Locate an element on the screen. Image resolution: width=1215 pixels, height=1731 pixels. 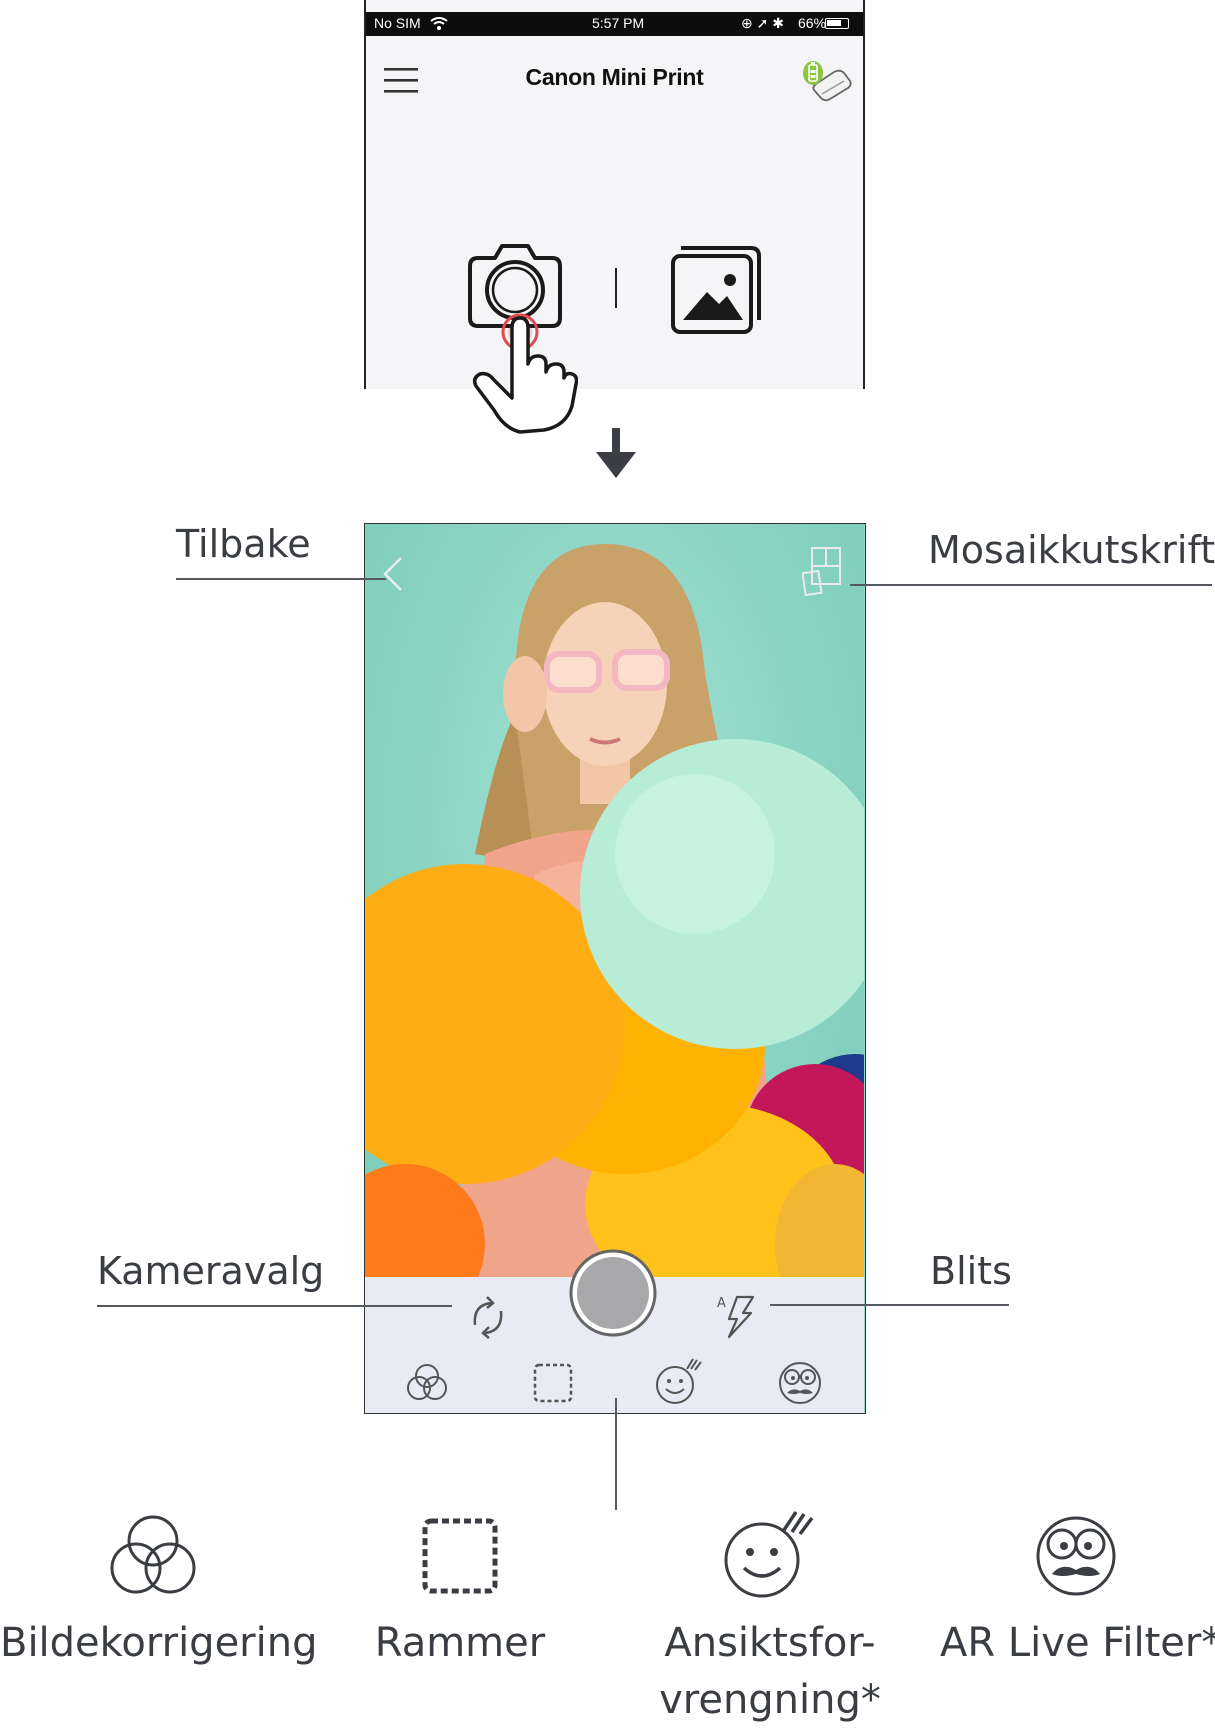
feature-label-face-distortion-1: Ansiktsfor- is located at coordinates (770, 1643).